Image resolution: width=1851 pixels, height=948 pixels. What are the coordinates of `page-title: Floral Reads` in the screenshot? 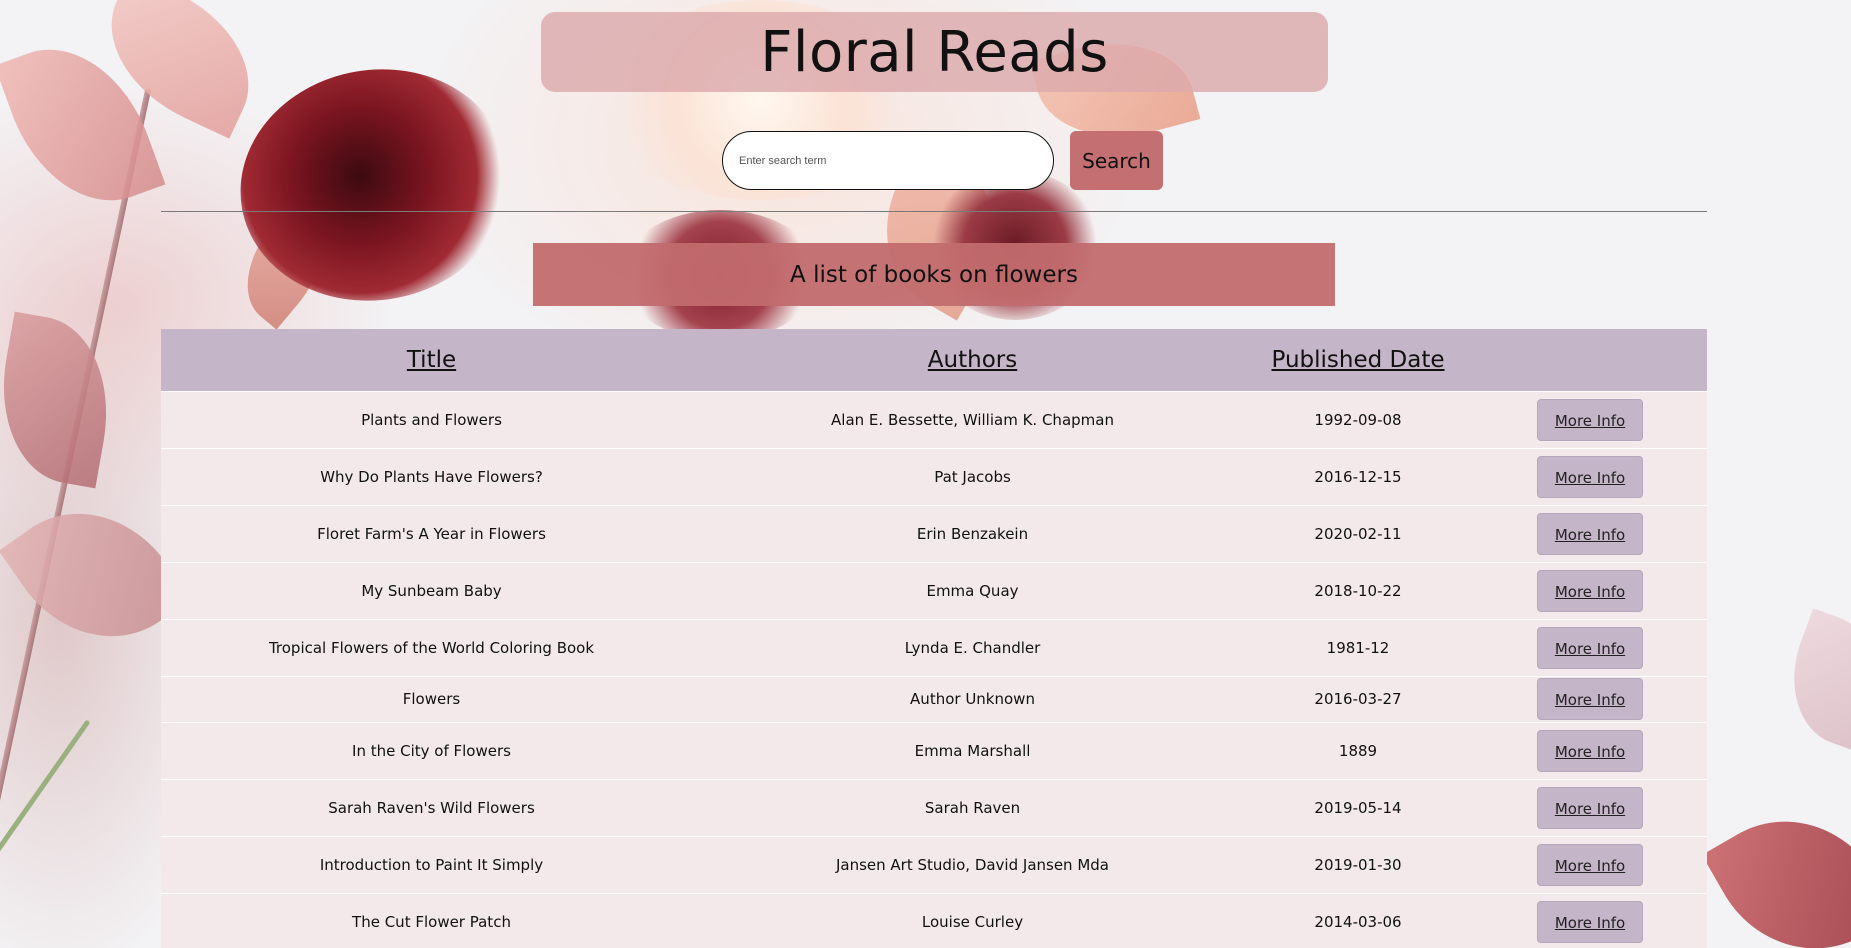 It's located at (934, 52).